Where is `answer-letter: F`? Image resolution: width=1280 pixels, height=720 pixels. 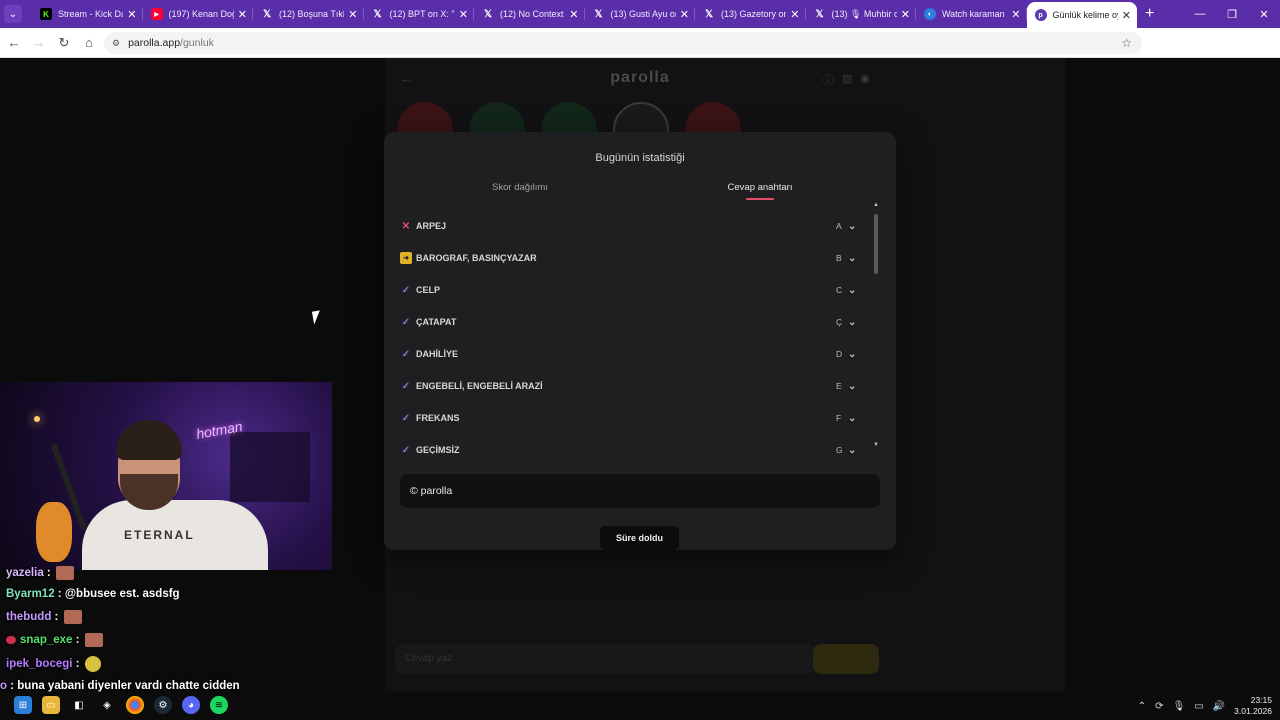
answer-letter: F is located at coordinates (839, 418).